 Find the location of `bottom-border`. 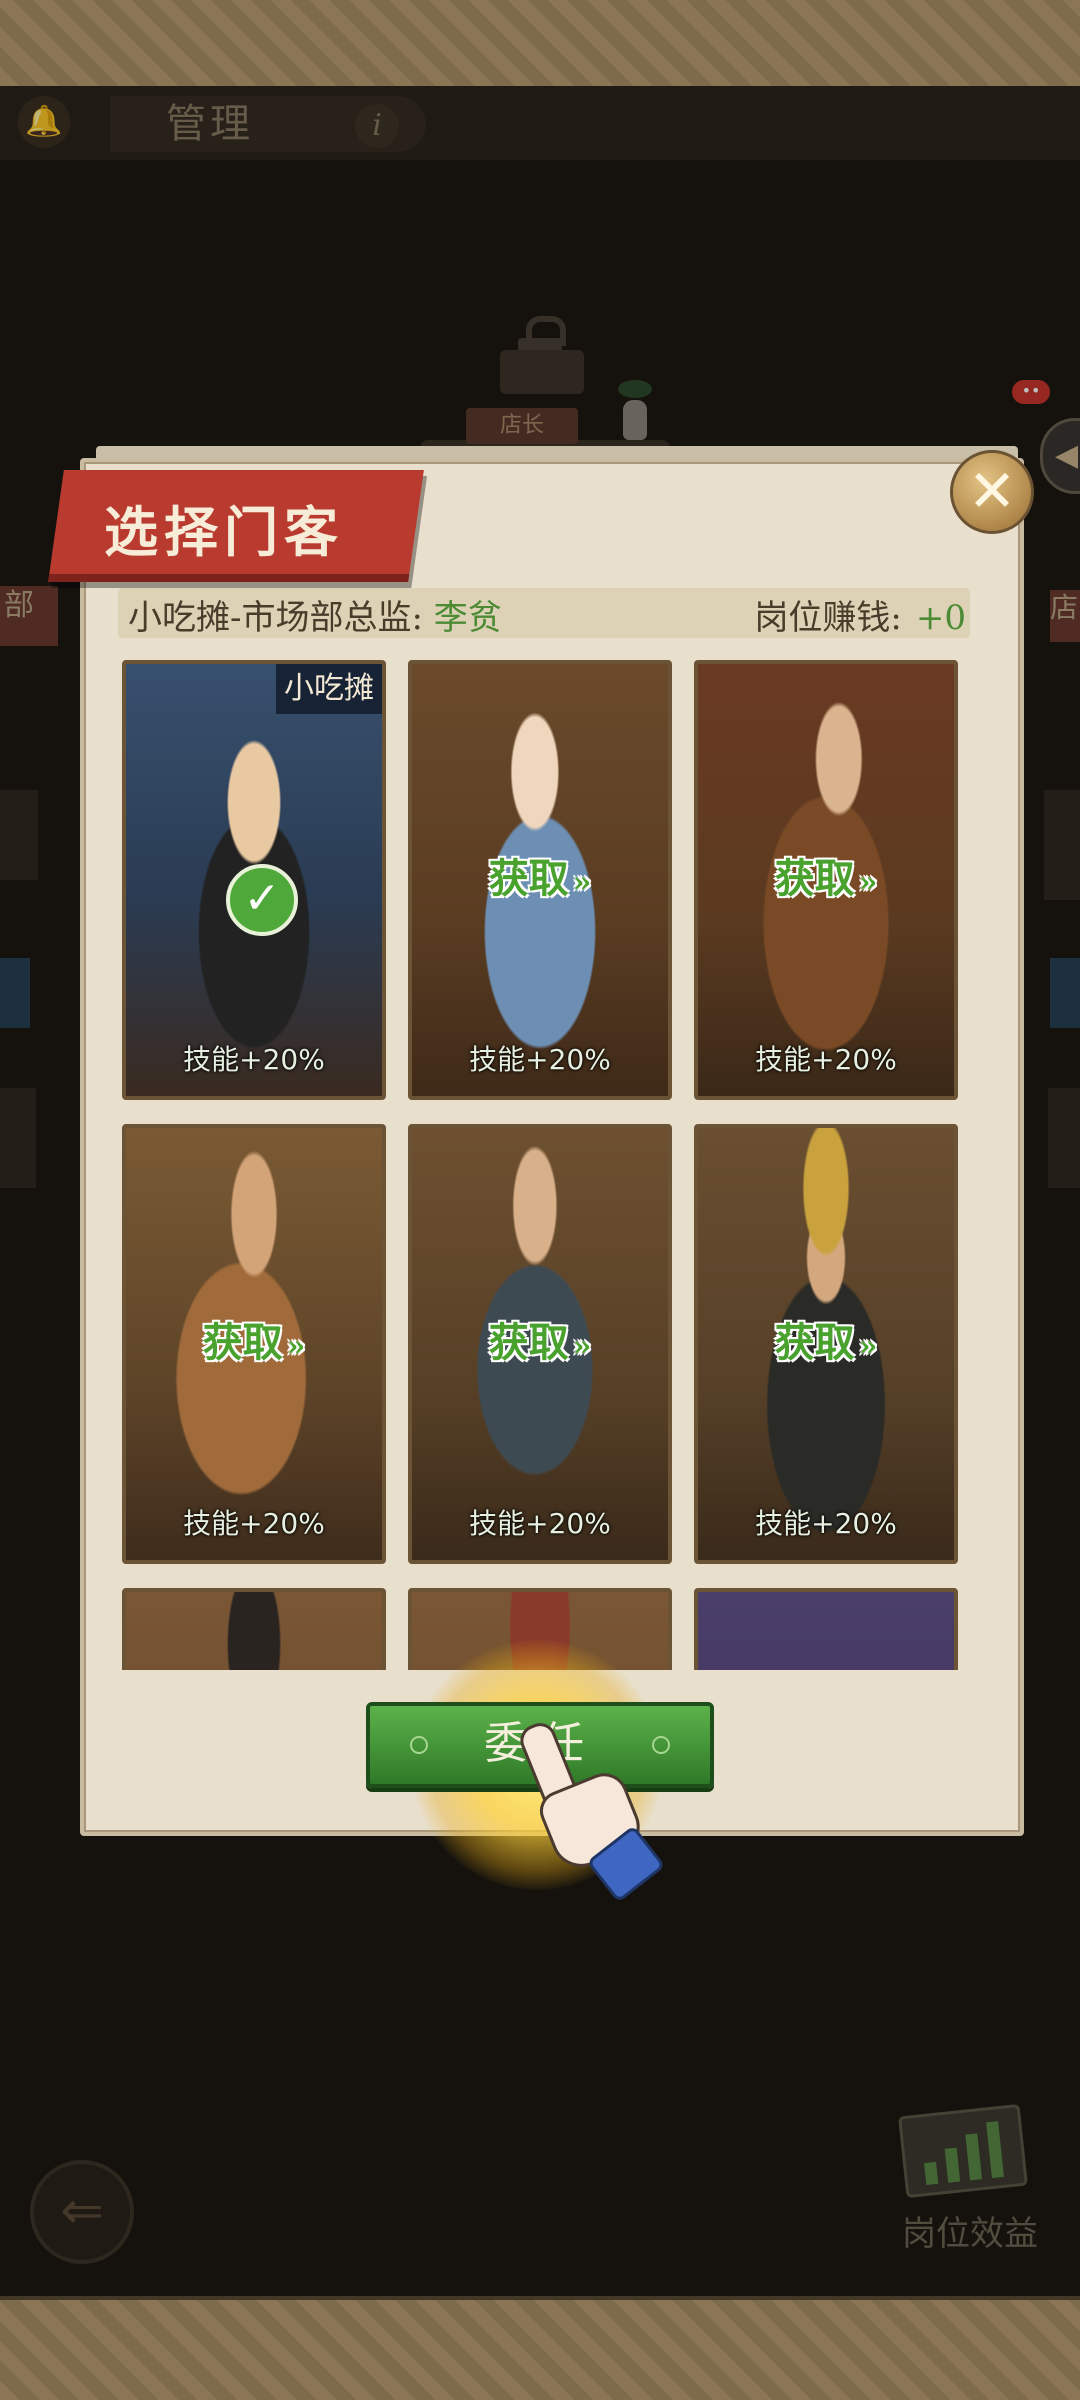

bottom-border is located at coordinates (540, 2348).